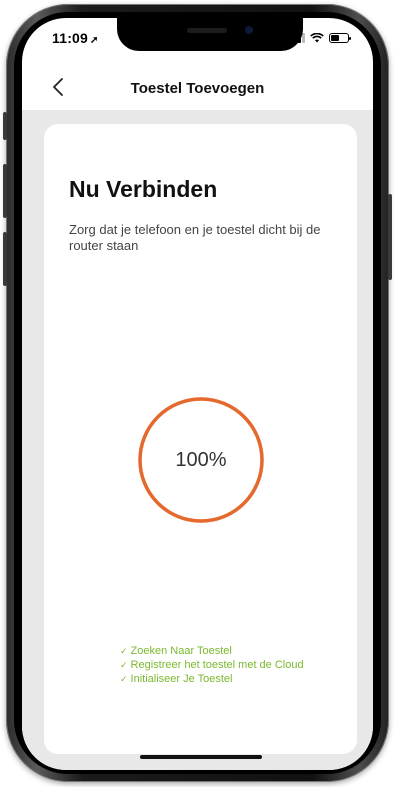 The width and height of the screenshot is (395, 787). Describe the element at coordinates (181, 651) in the screenshot. I see `step-label: Zoeken Naar Toestel` at that location.